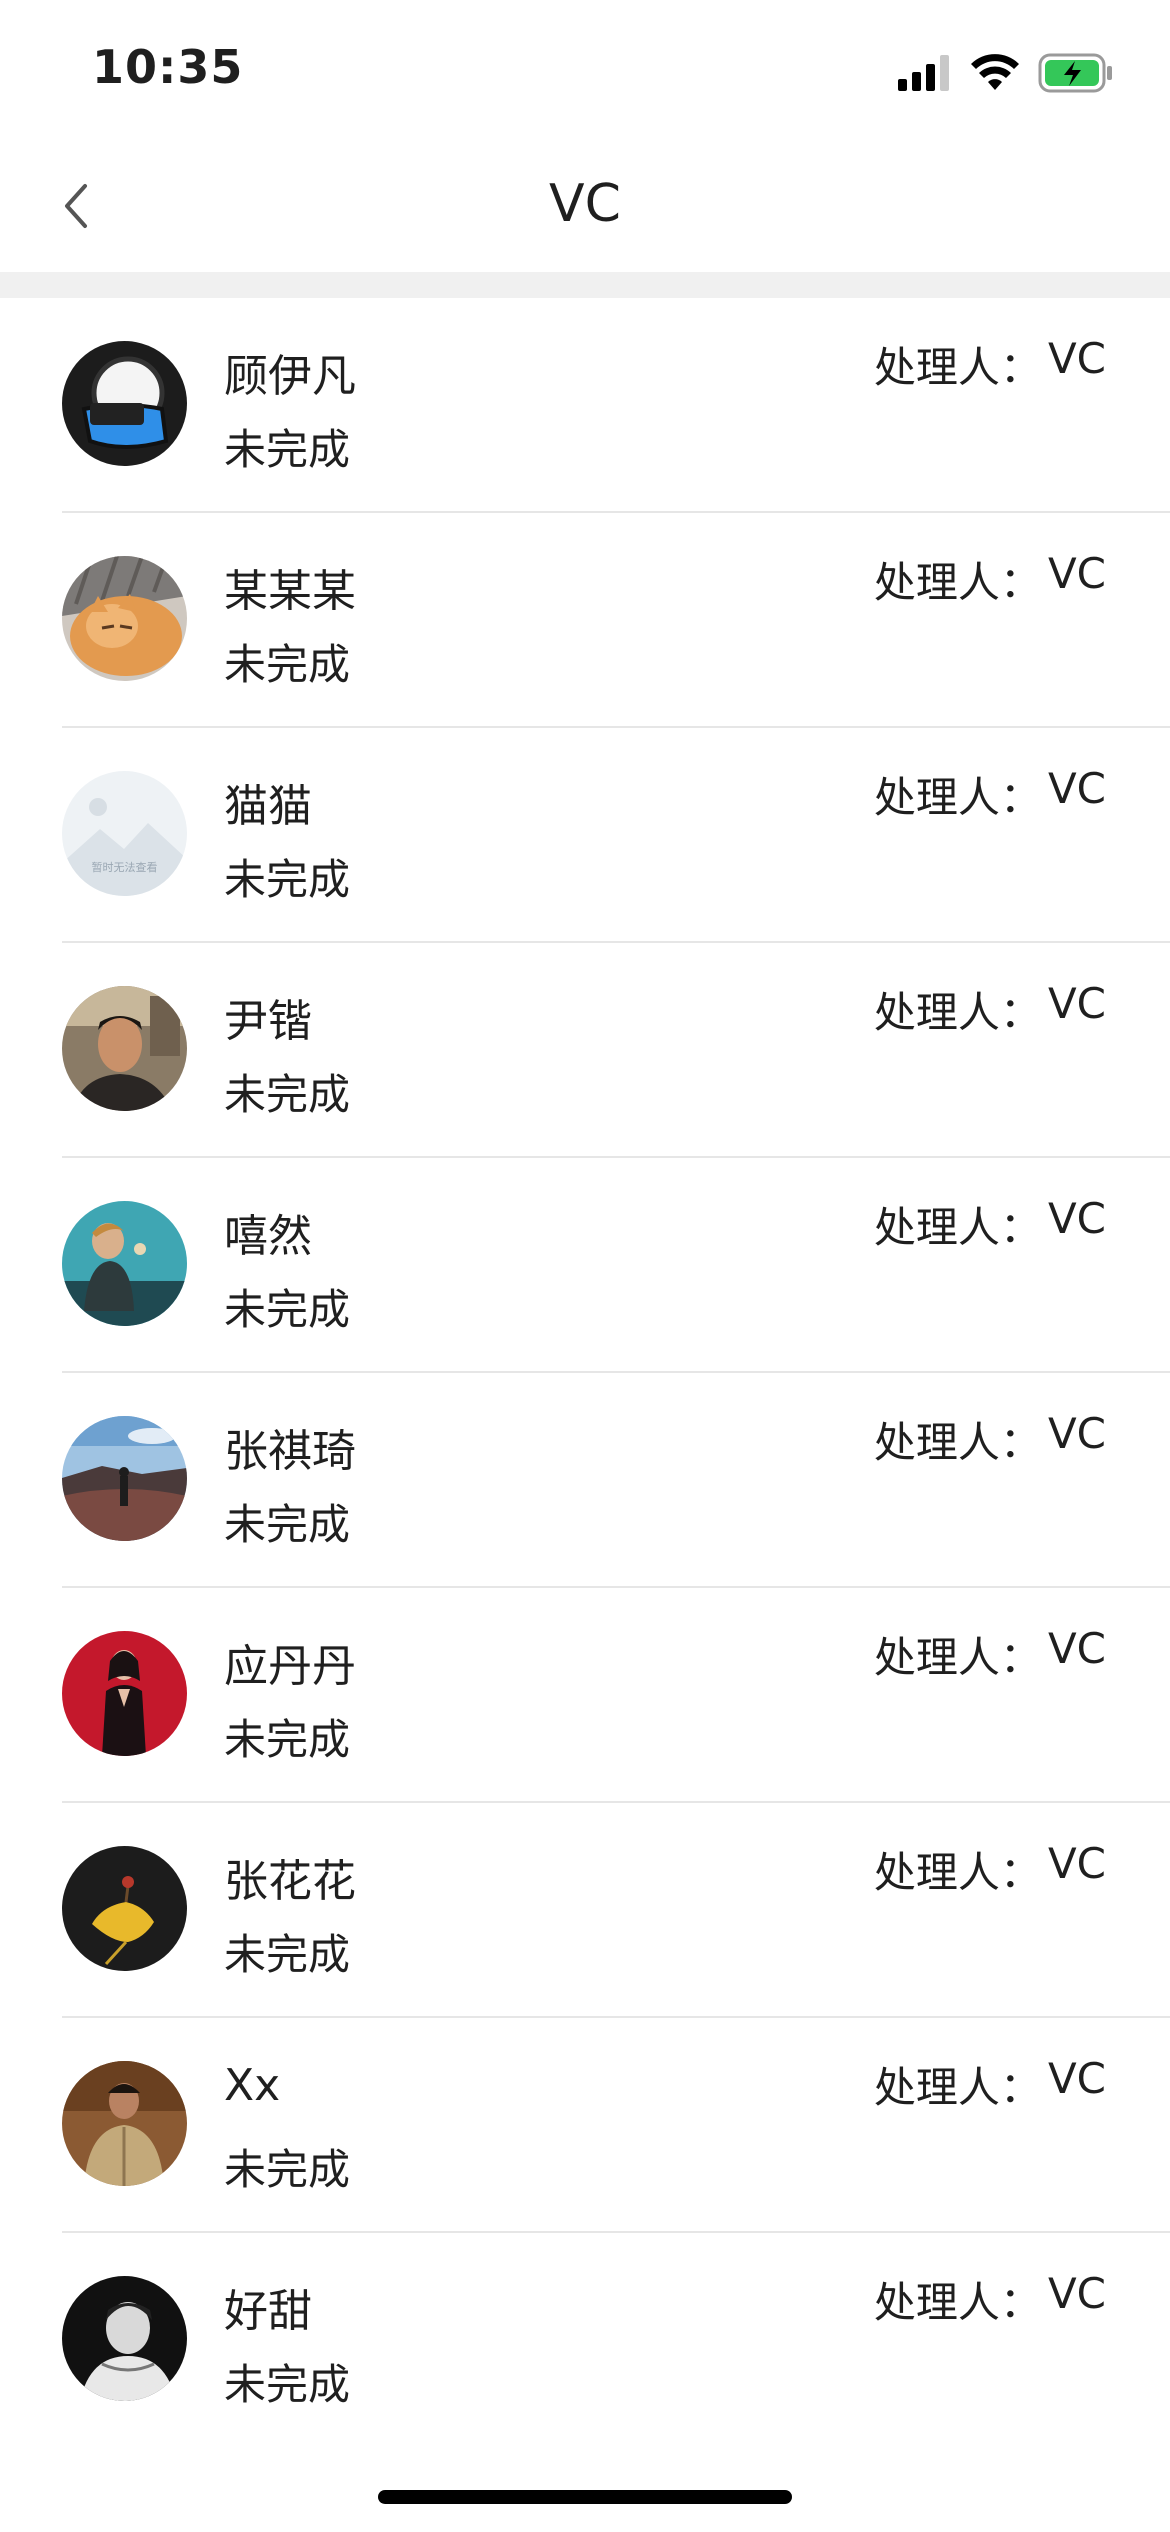 This screenshot has height=2532, width=1170. I want to click on status-icons, so click(1006, 75).